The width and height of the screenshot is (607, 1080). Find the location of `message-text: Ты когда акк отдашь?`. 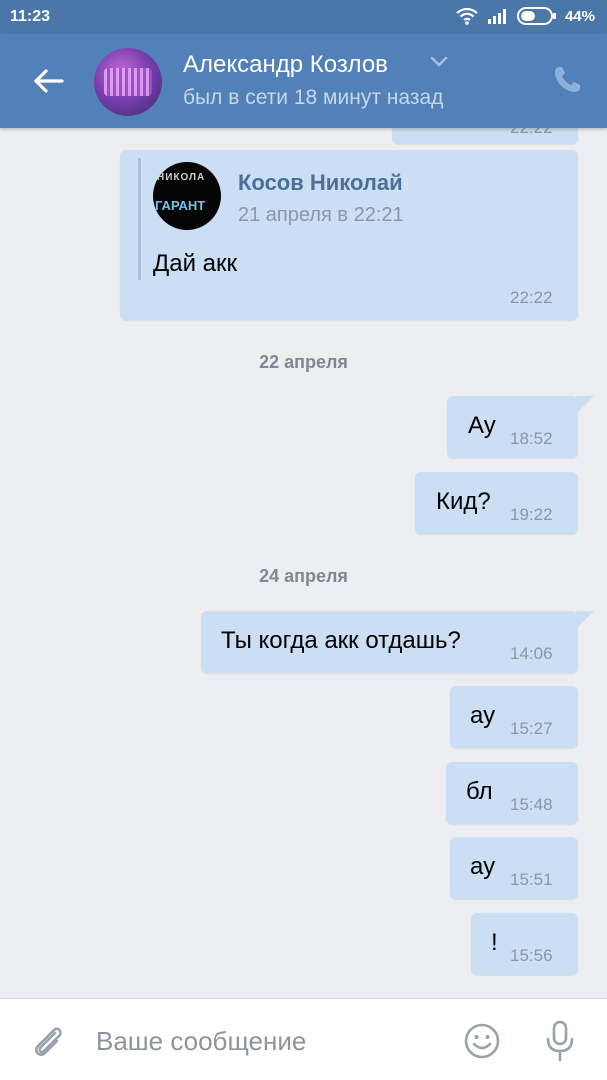

message-text: Ты когда акк отдашь? is located at coordinates (341, 640).